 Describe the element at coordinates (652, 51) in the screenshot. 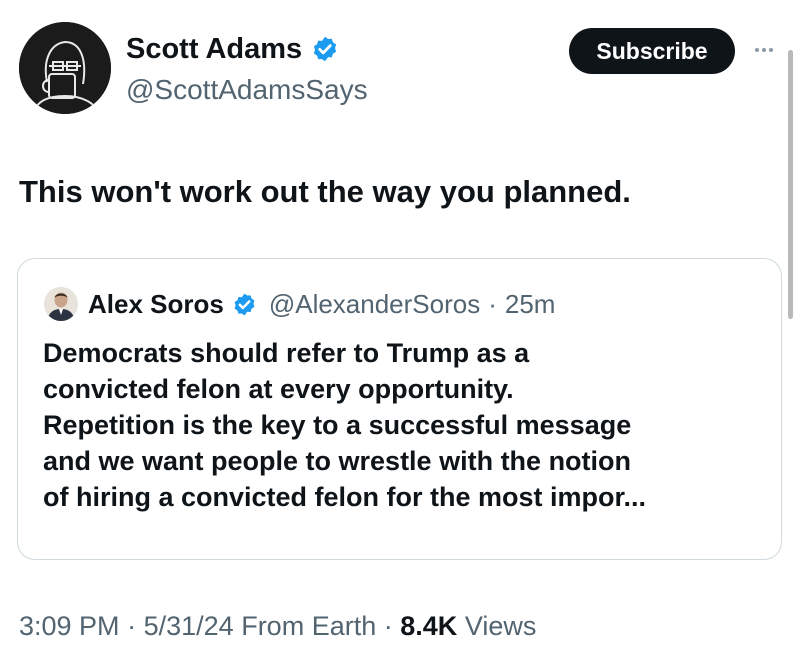

I see `subscribe-button: Subscribe` at that location.